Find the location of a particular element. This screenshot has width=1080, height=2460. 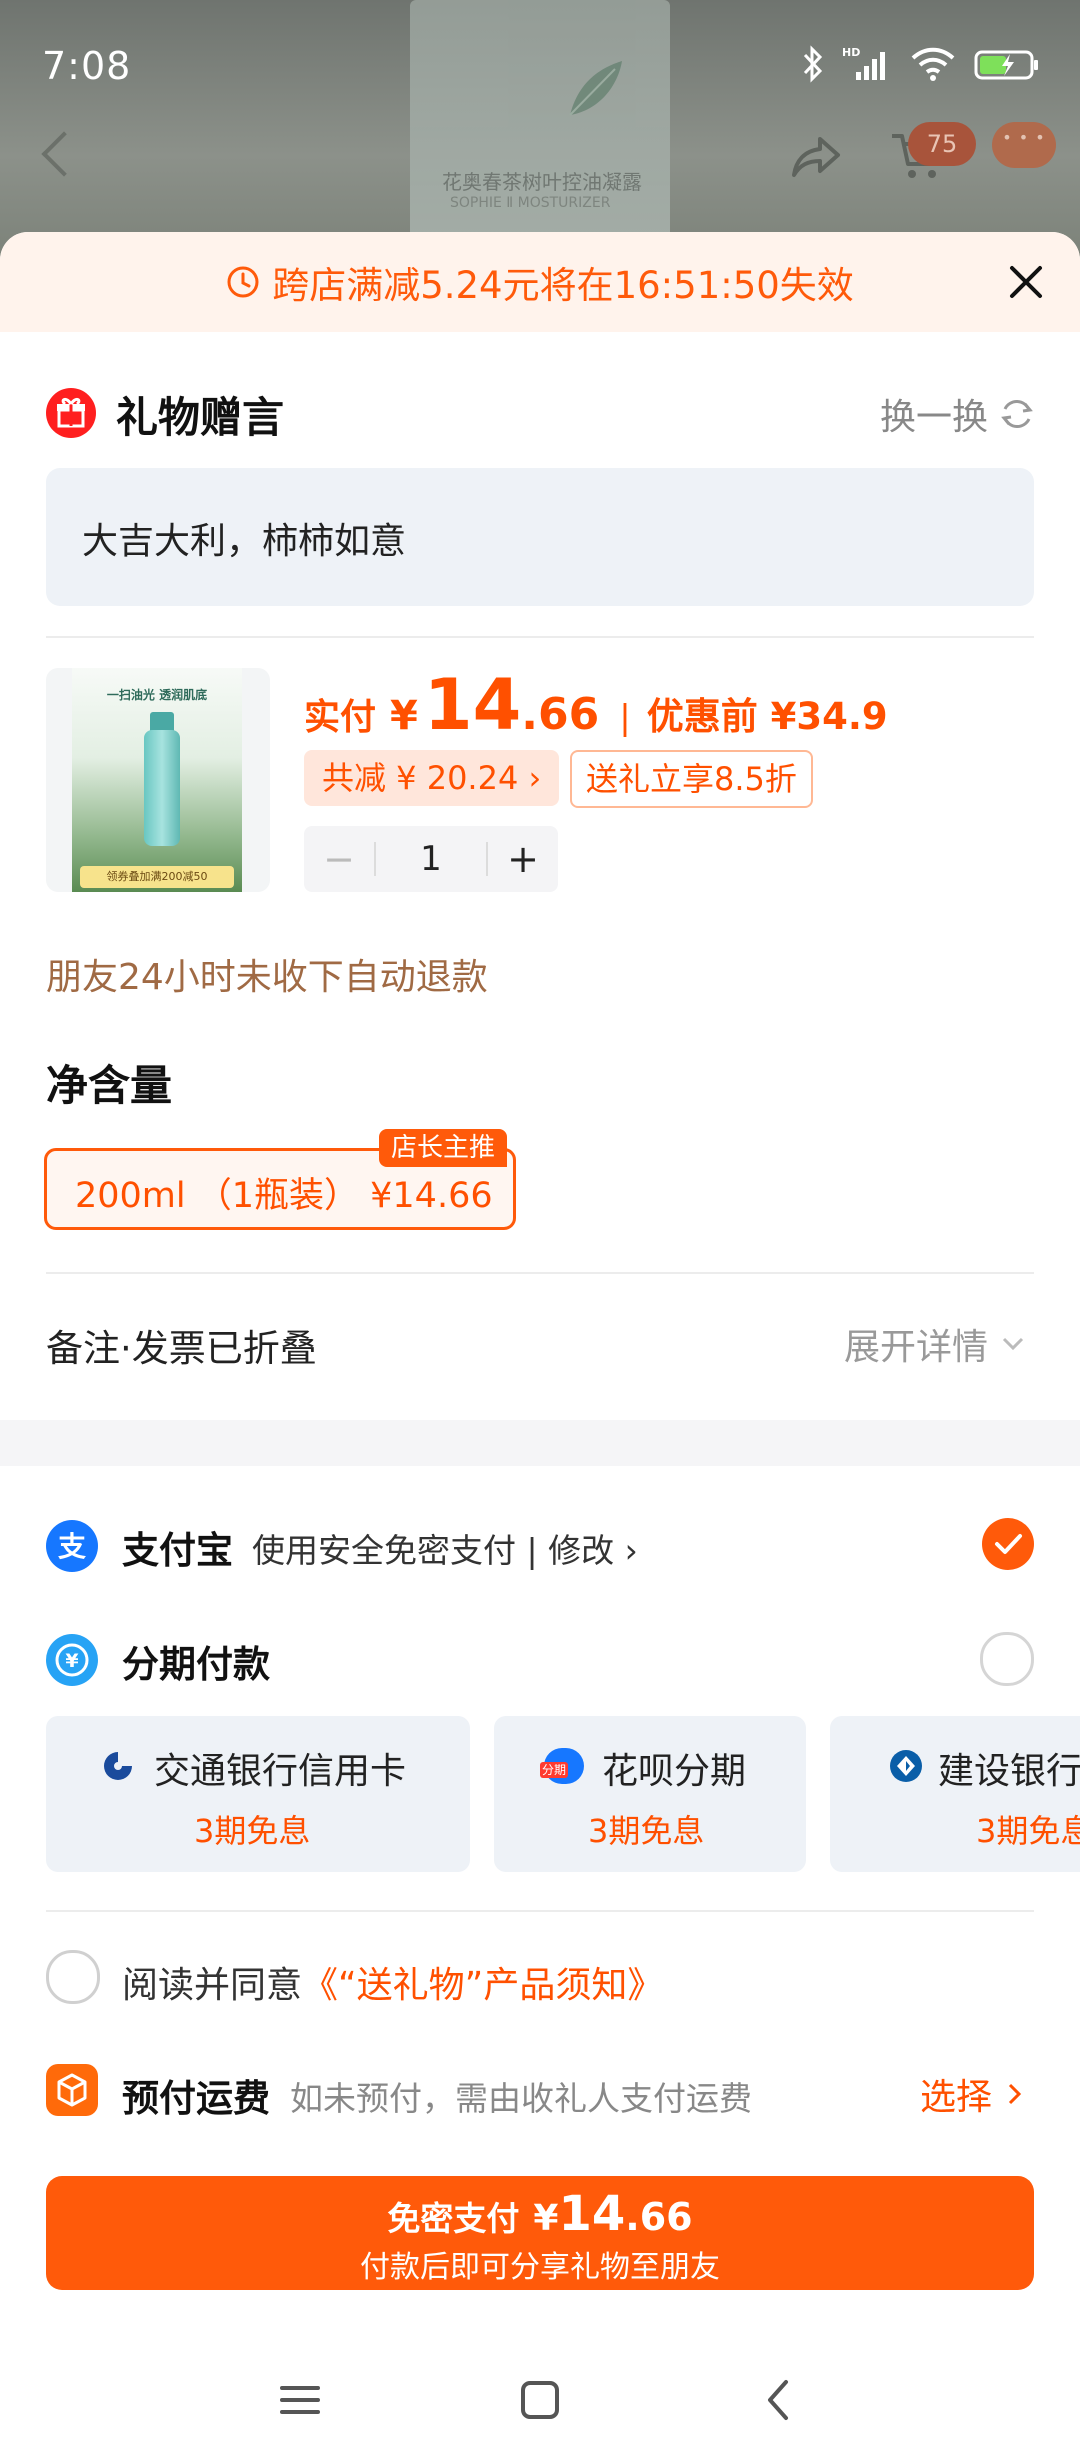

installment-yen-icon: ¥ is located at coordinates (72, 1660).